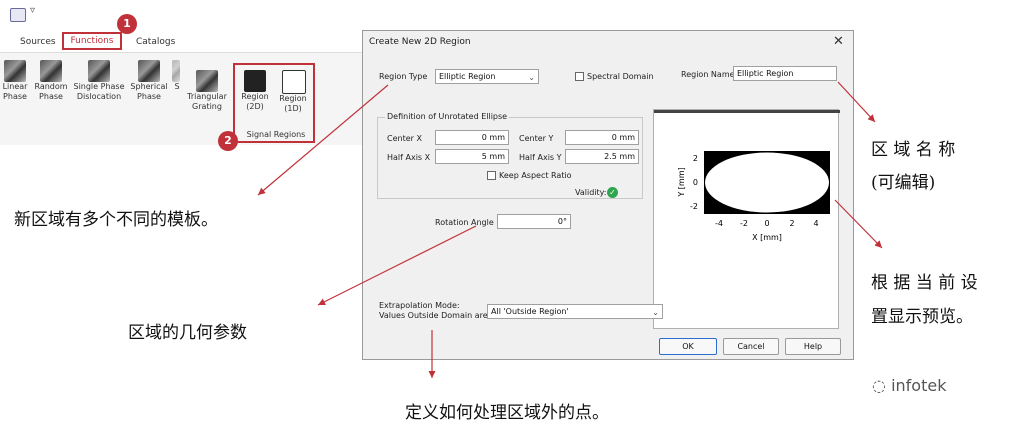 Image resolution: width=1024 pixels, height=435 pixels. What do you see at coordinates (856, 102) in the screenshot?
I see `arrow-name` at bounding box center [856, 102].